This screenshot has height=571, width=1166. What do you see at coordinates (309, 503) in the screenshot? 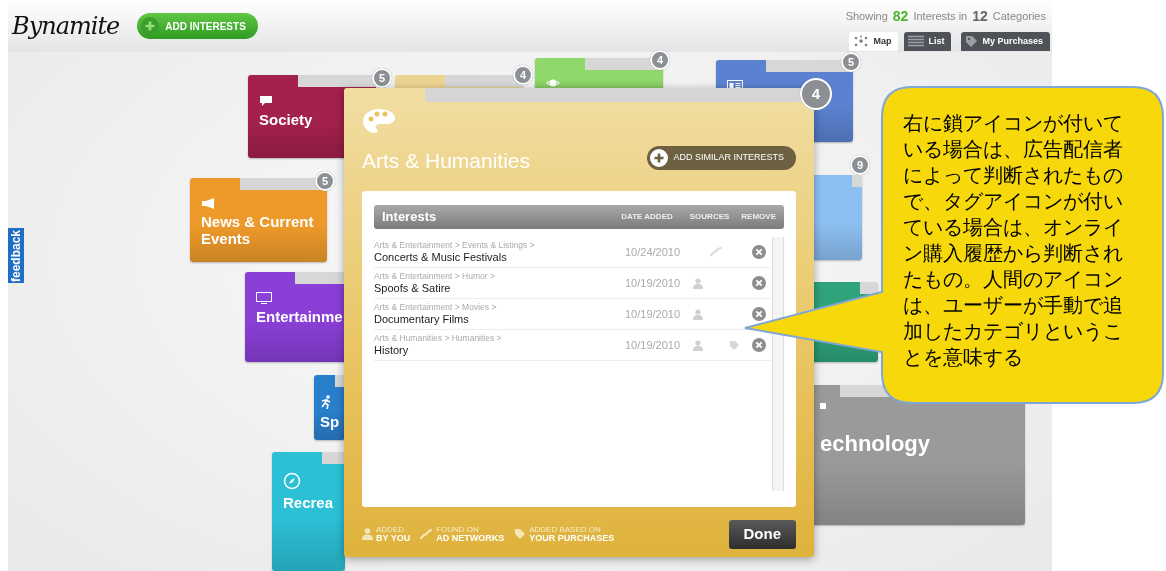
I see `category-label: Recrea` at bounding box center [309, 503].